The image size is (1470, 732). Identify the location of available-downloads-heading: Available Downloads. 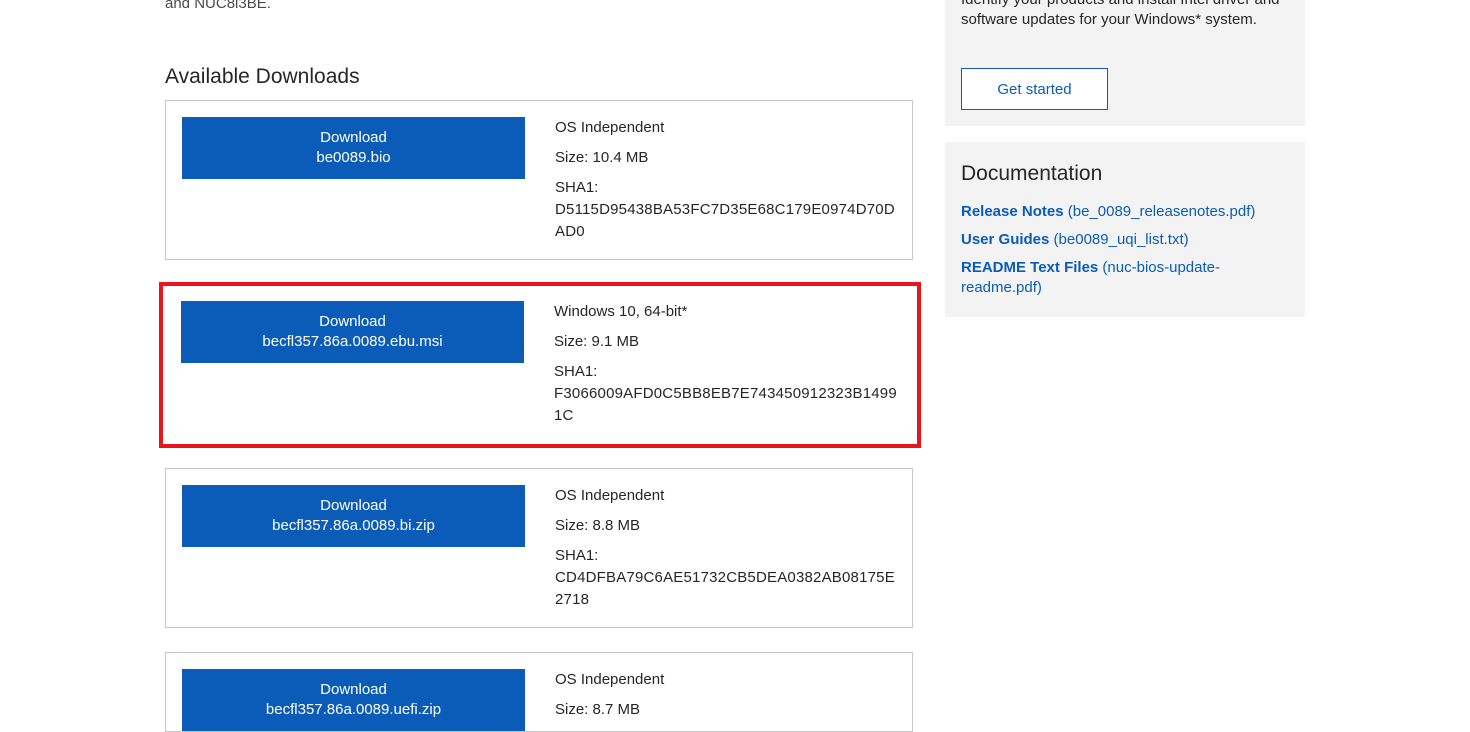
(262, 76).